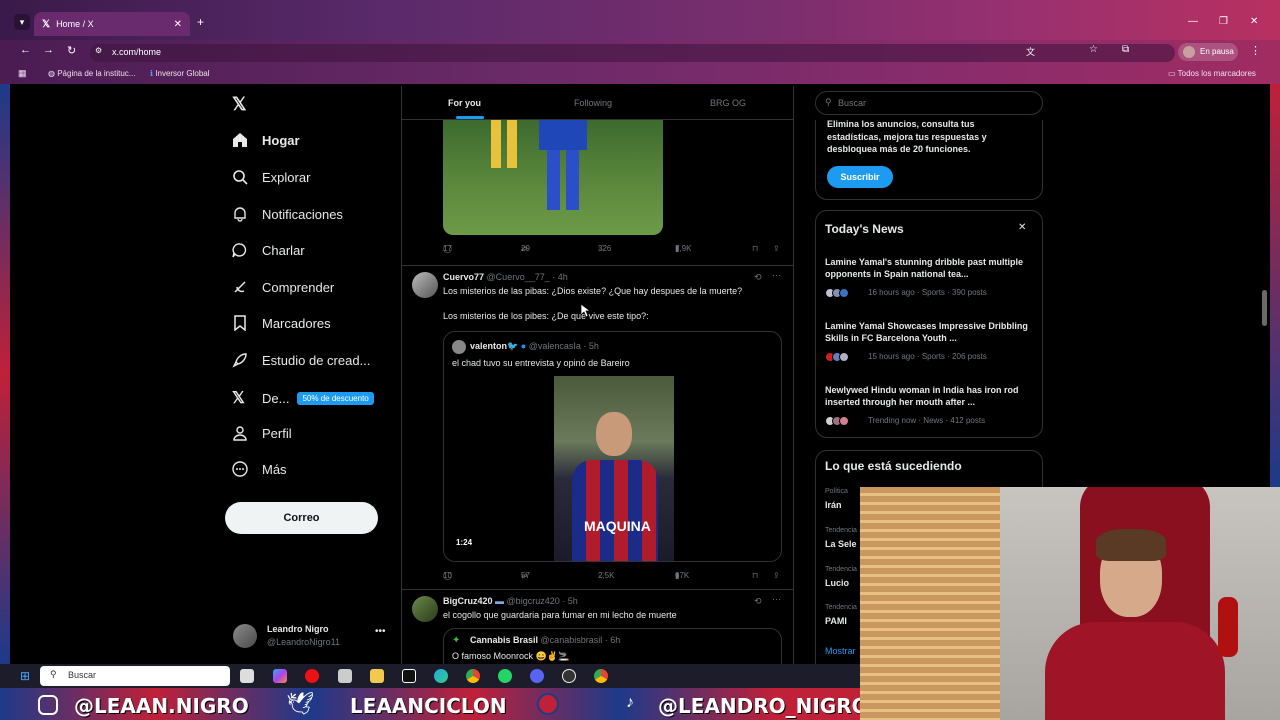 The width and height of the screenshot is (1280, 720). Describe the element at coordinates (836, 621) in the screenshot. I see `trend-item: PAMI` at that location.